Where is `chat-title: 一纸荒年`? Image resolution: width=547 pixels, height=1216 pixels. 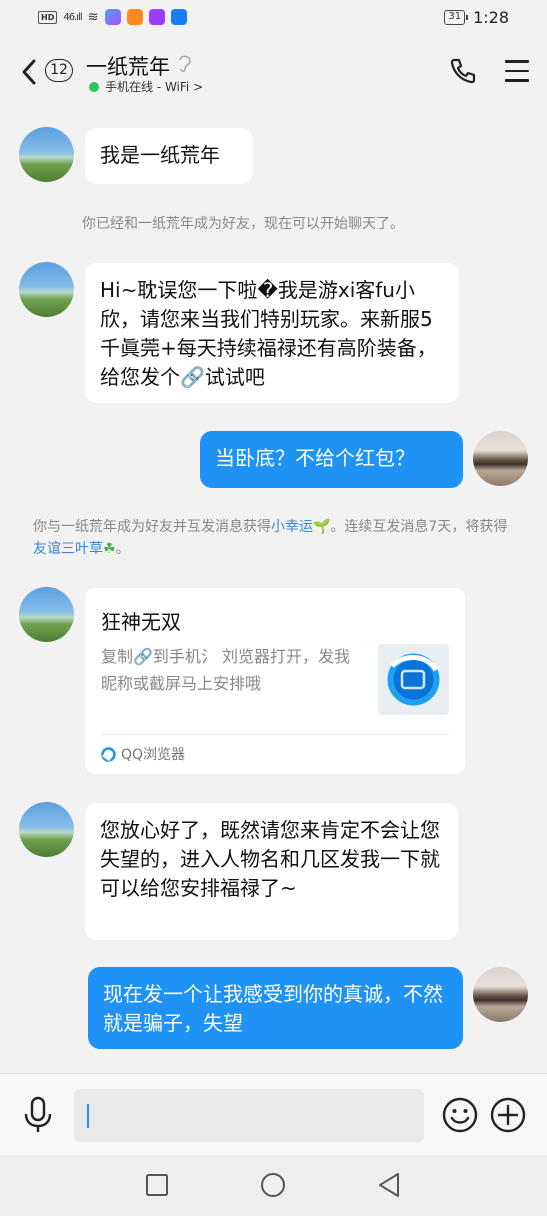
chat-title: 一纸荒年 is located at coordinates (128, 66).